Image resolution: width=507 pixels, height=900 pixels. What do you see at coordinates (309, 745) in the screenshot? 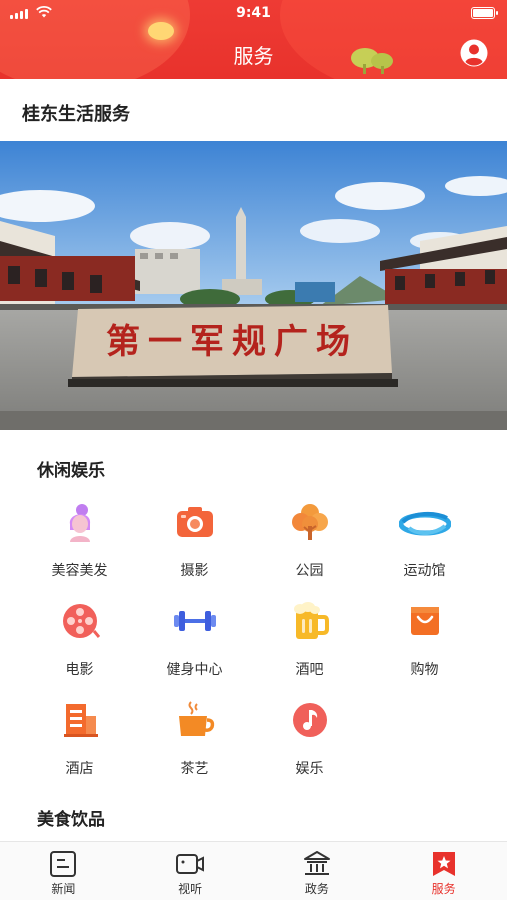
I see `service-item-entertainment: 娱乐` at bounding box center [309, 745].